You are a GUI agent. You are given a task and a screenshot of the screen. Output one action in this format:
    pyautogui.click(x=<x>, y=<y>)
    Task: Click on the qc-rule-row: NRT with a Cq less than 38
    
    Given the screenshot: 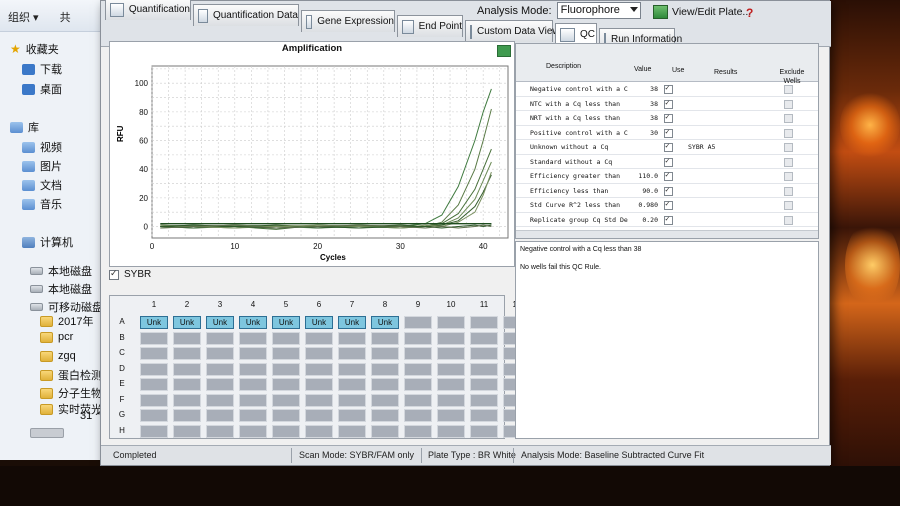 What is the action you would take?
    pyautogui.click(x=667, y=118)
    